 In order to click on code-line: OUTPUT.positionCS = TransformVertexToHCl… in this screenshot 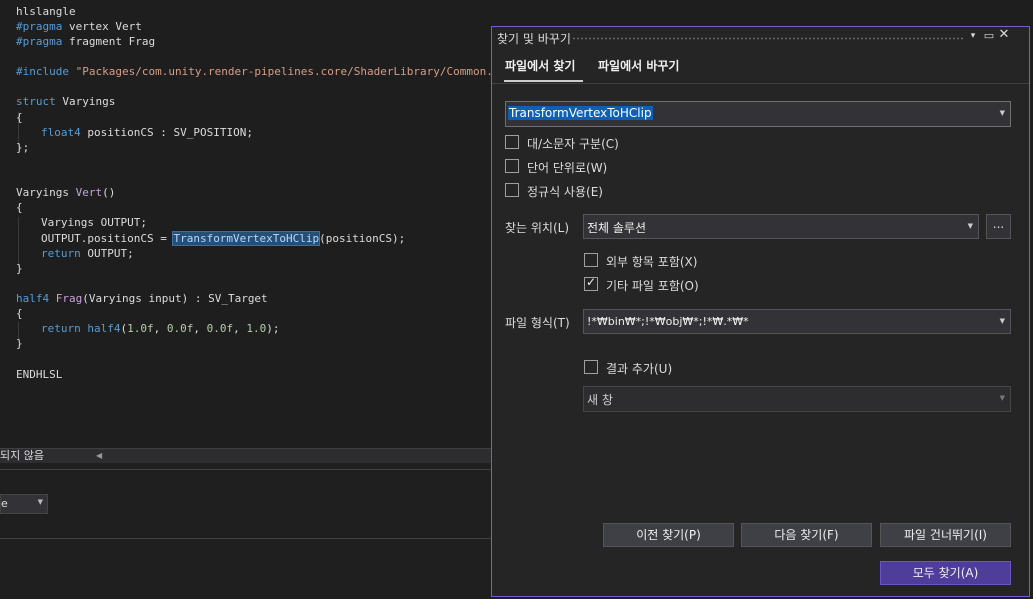, I will do `click(223, 238)`.